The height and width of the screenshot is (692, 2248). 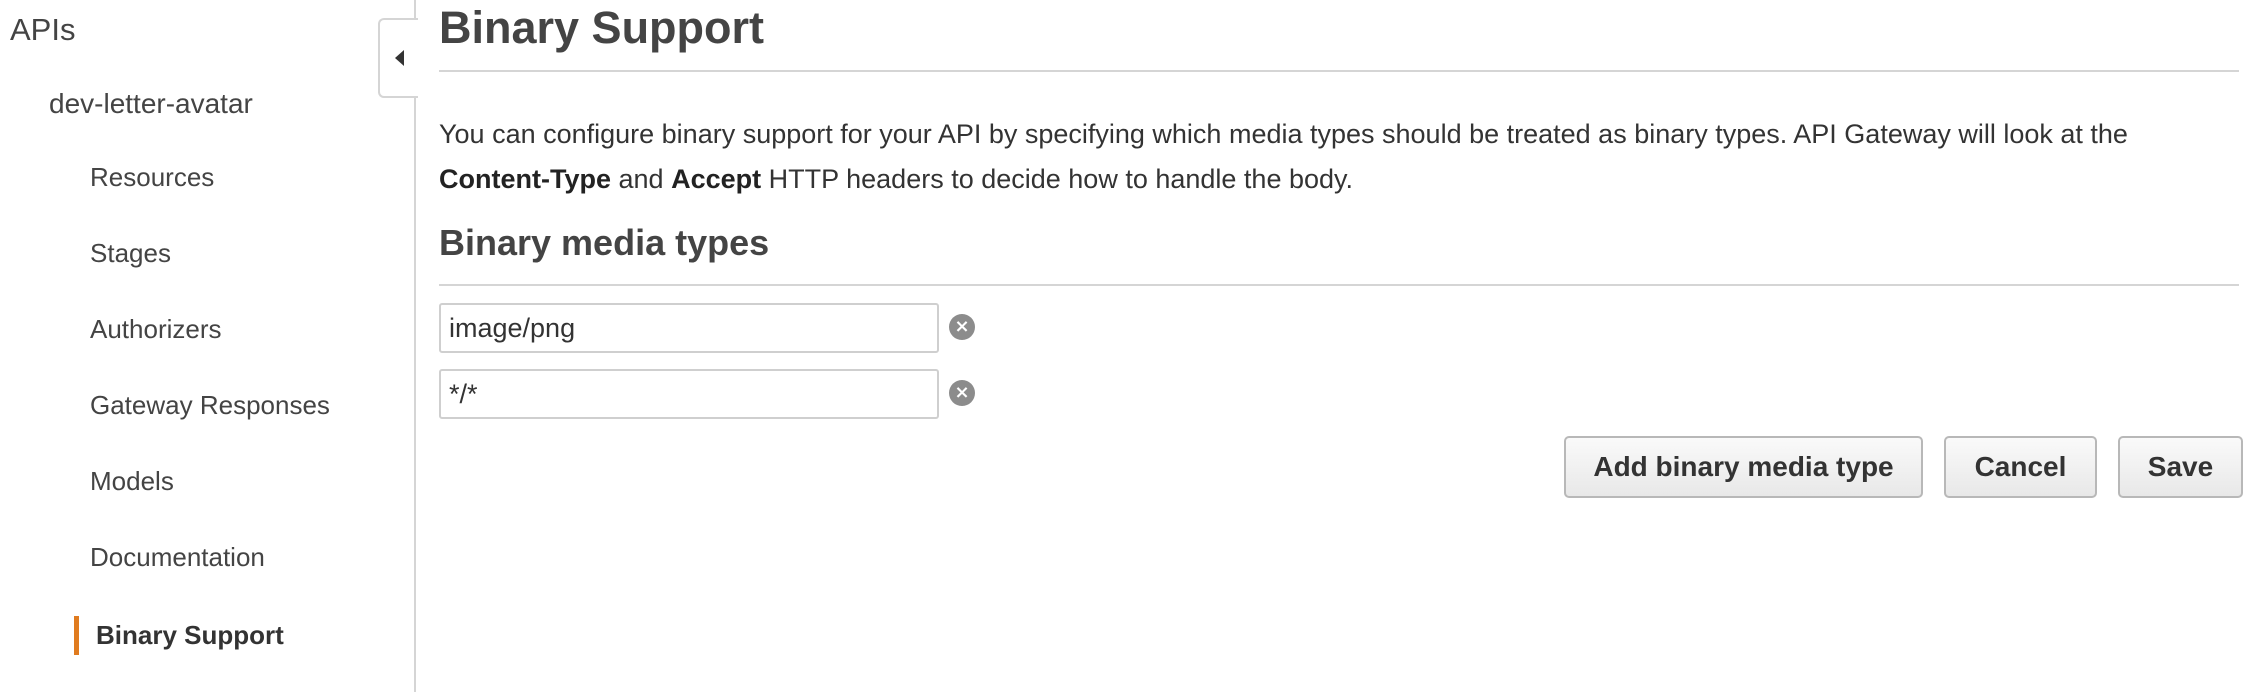 I want to click on add-binary-media-type-button: Add binary media type, so click(x=1743, y=467).